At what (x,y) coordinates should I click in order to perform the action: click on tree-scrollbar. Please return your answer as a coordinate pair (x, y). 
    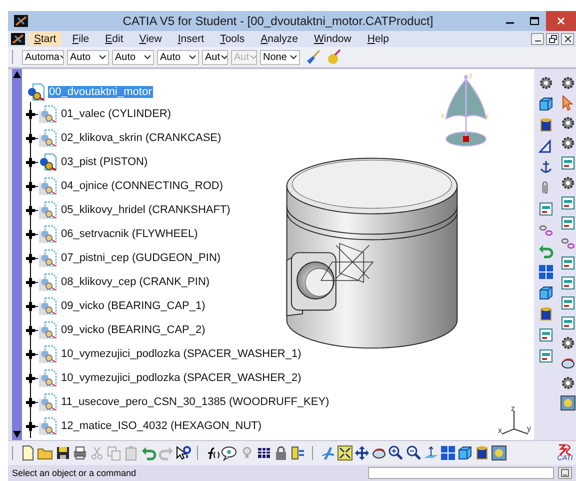
    Looking at the image, I should click on (15, 254).